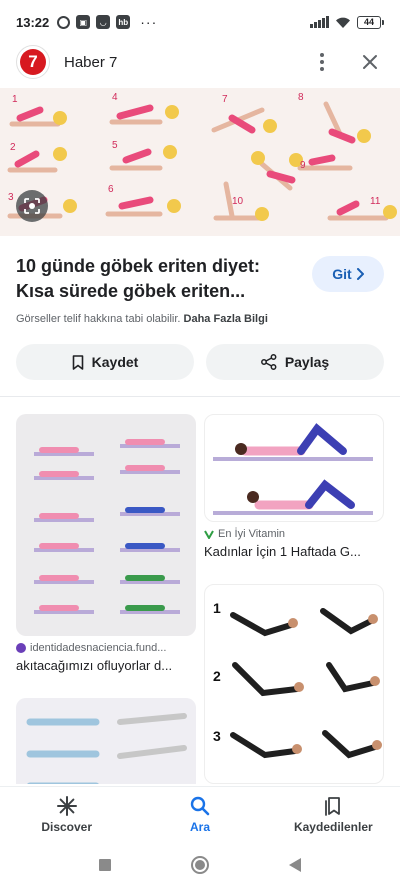 The height and width of the screenshot is (888, 400). I want to click on step-number: 4, so click(115, 97).